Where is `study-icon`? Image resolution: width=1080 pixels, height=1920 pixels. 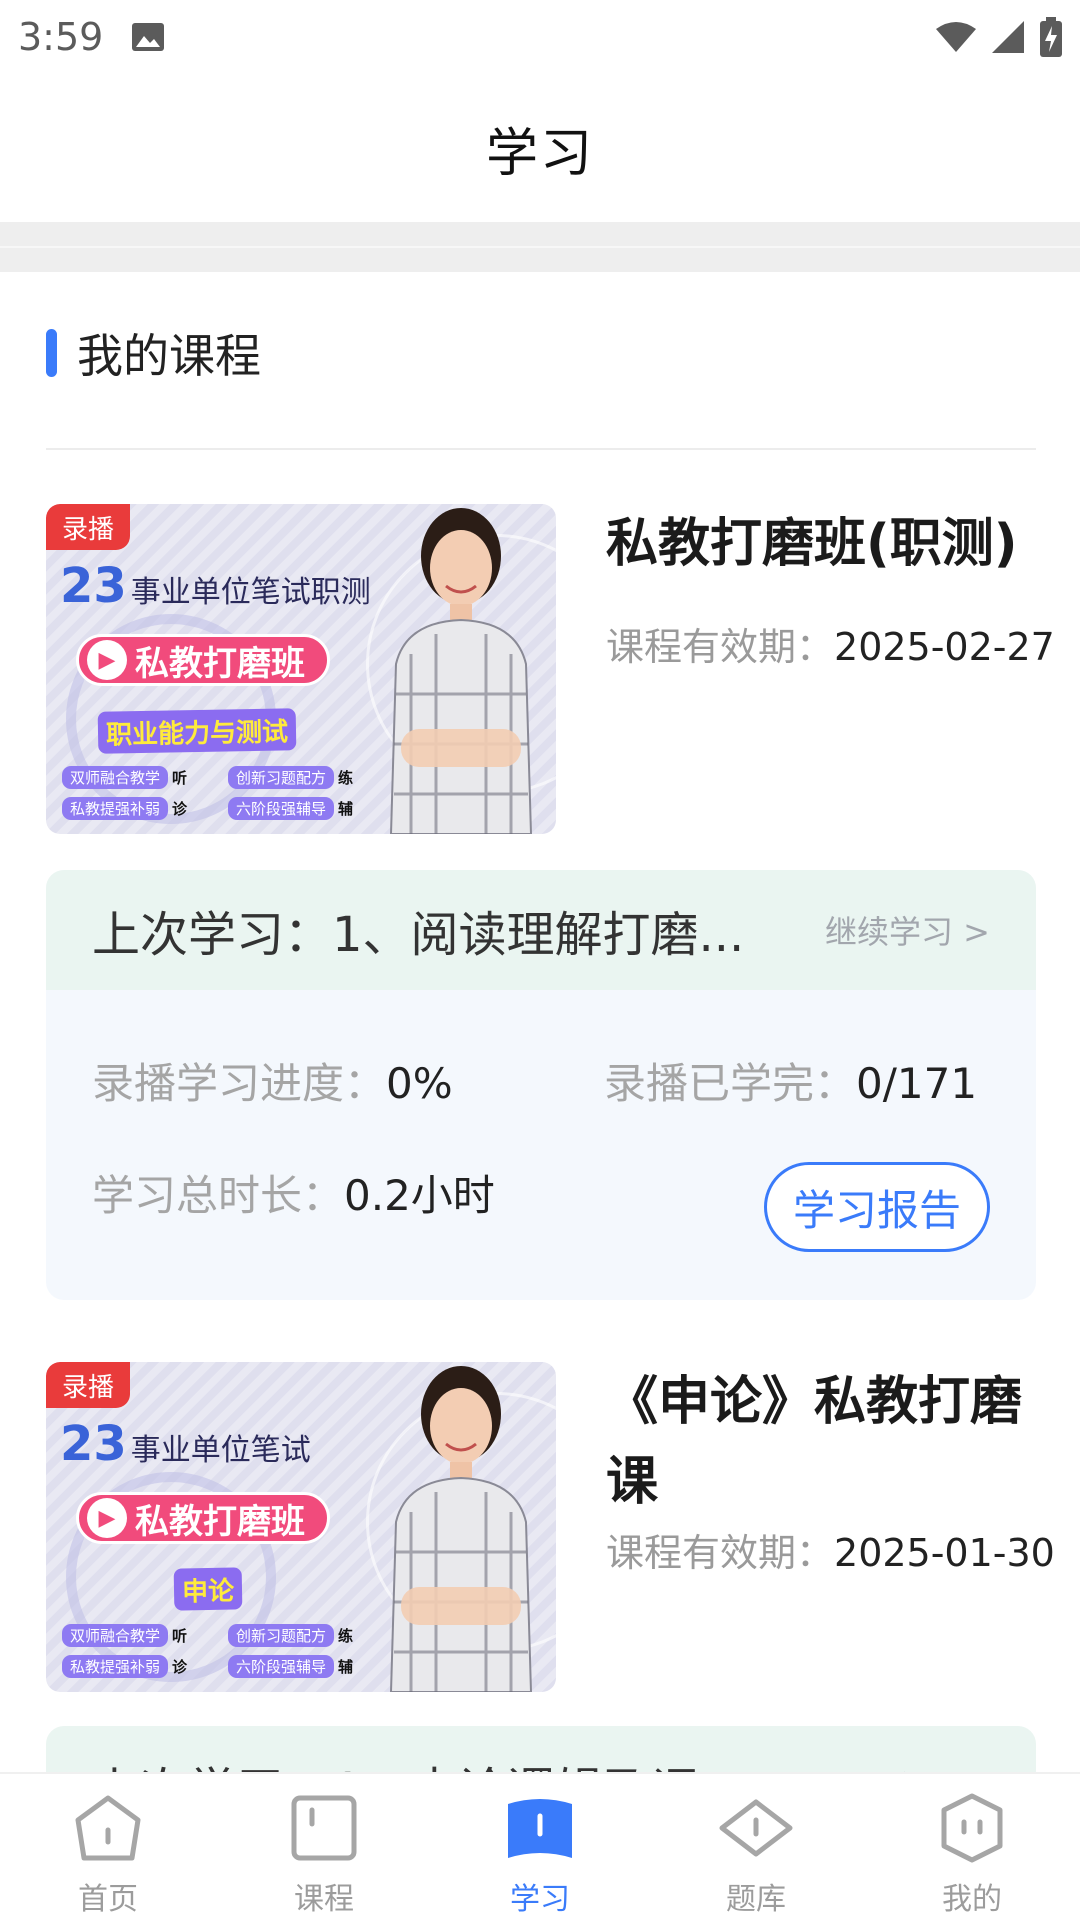 study-icon is located at coordinates (540, 1828).